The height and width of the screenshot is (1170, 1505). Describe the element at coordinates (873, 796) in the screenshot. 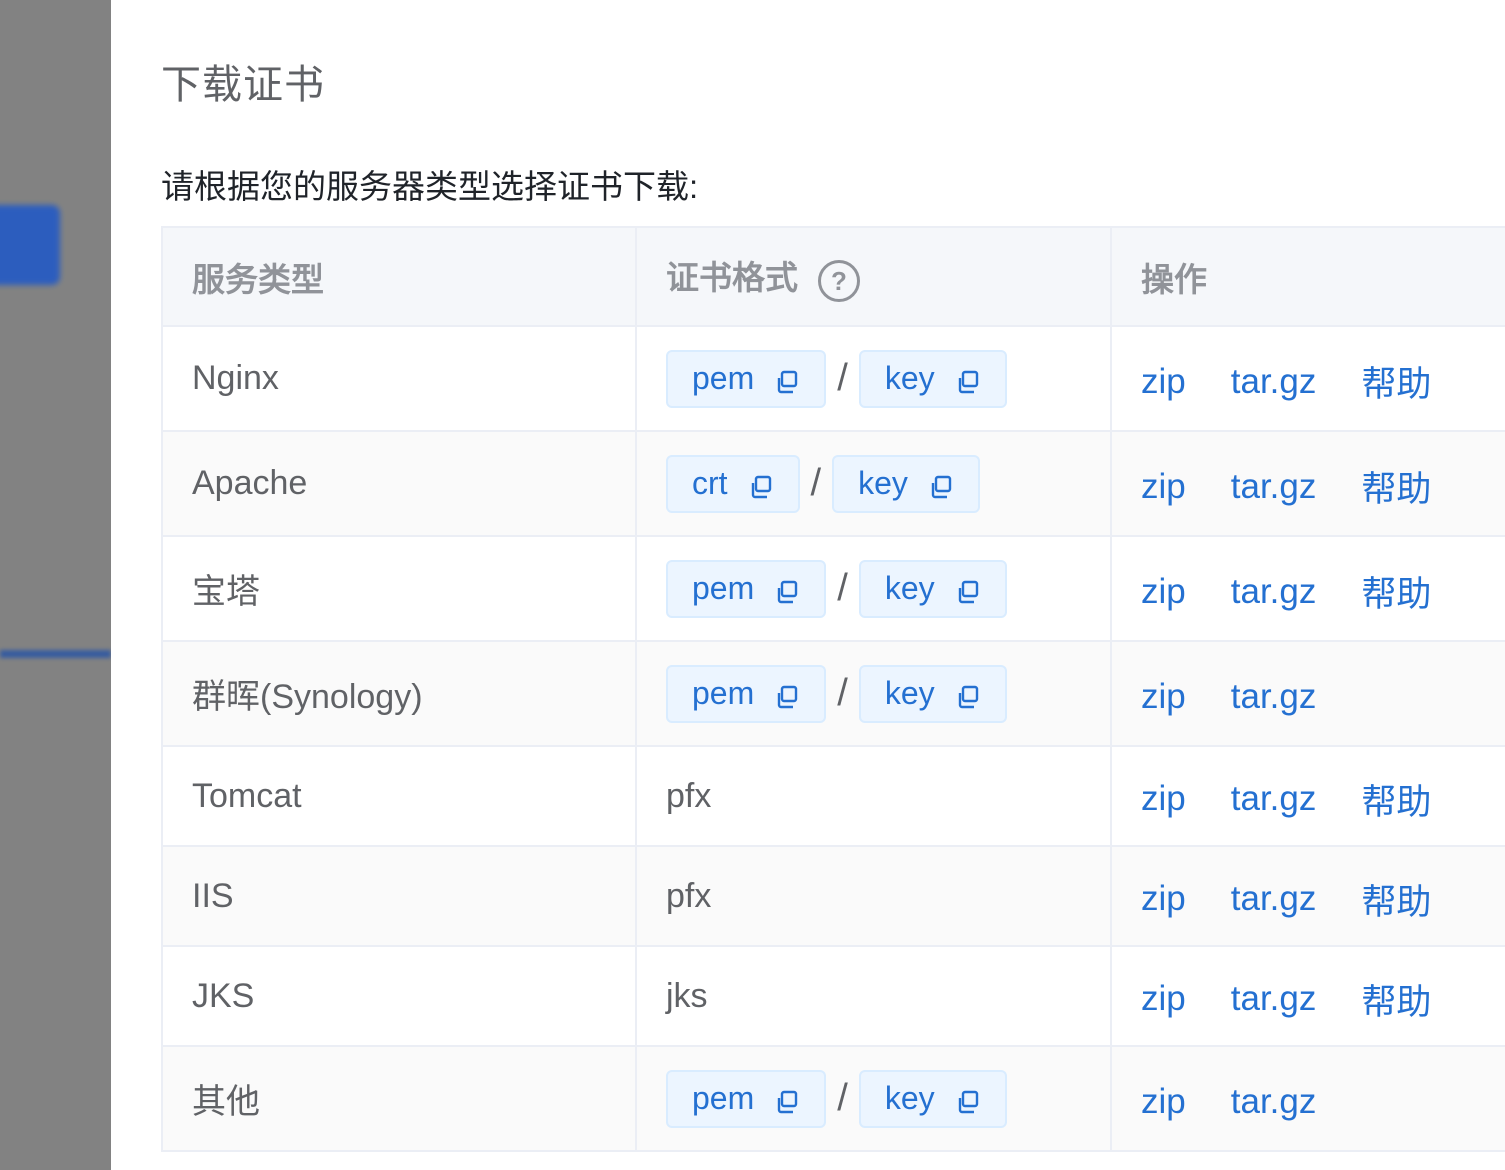

I see `cert-format-cell: pfx` at that location.